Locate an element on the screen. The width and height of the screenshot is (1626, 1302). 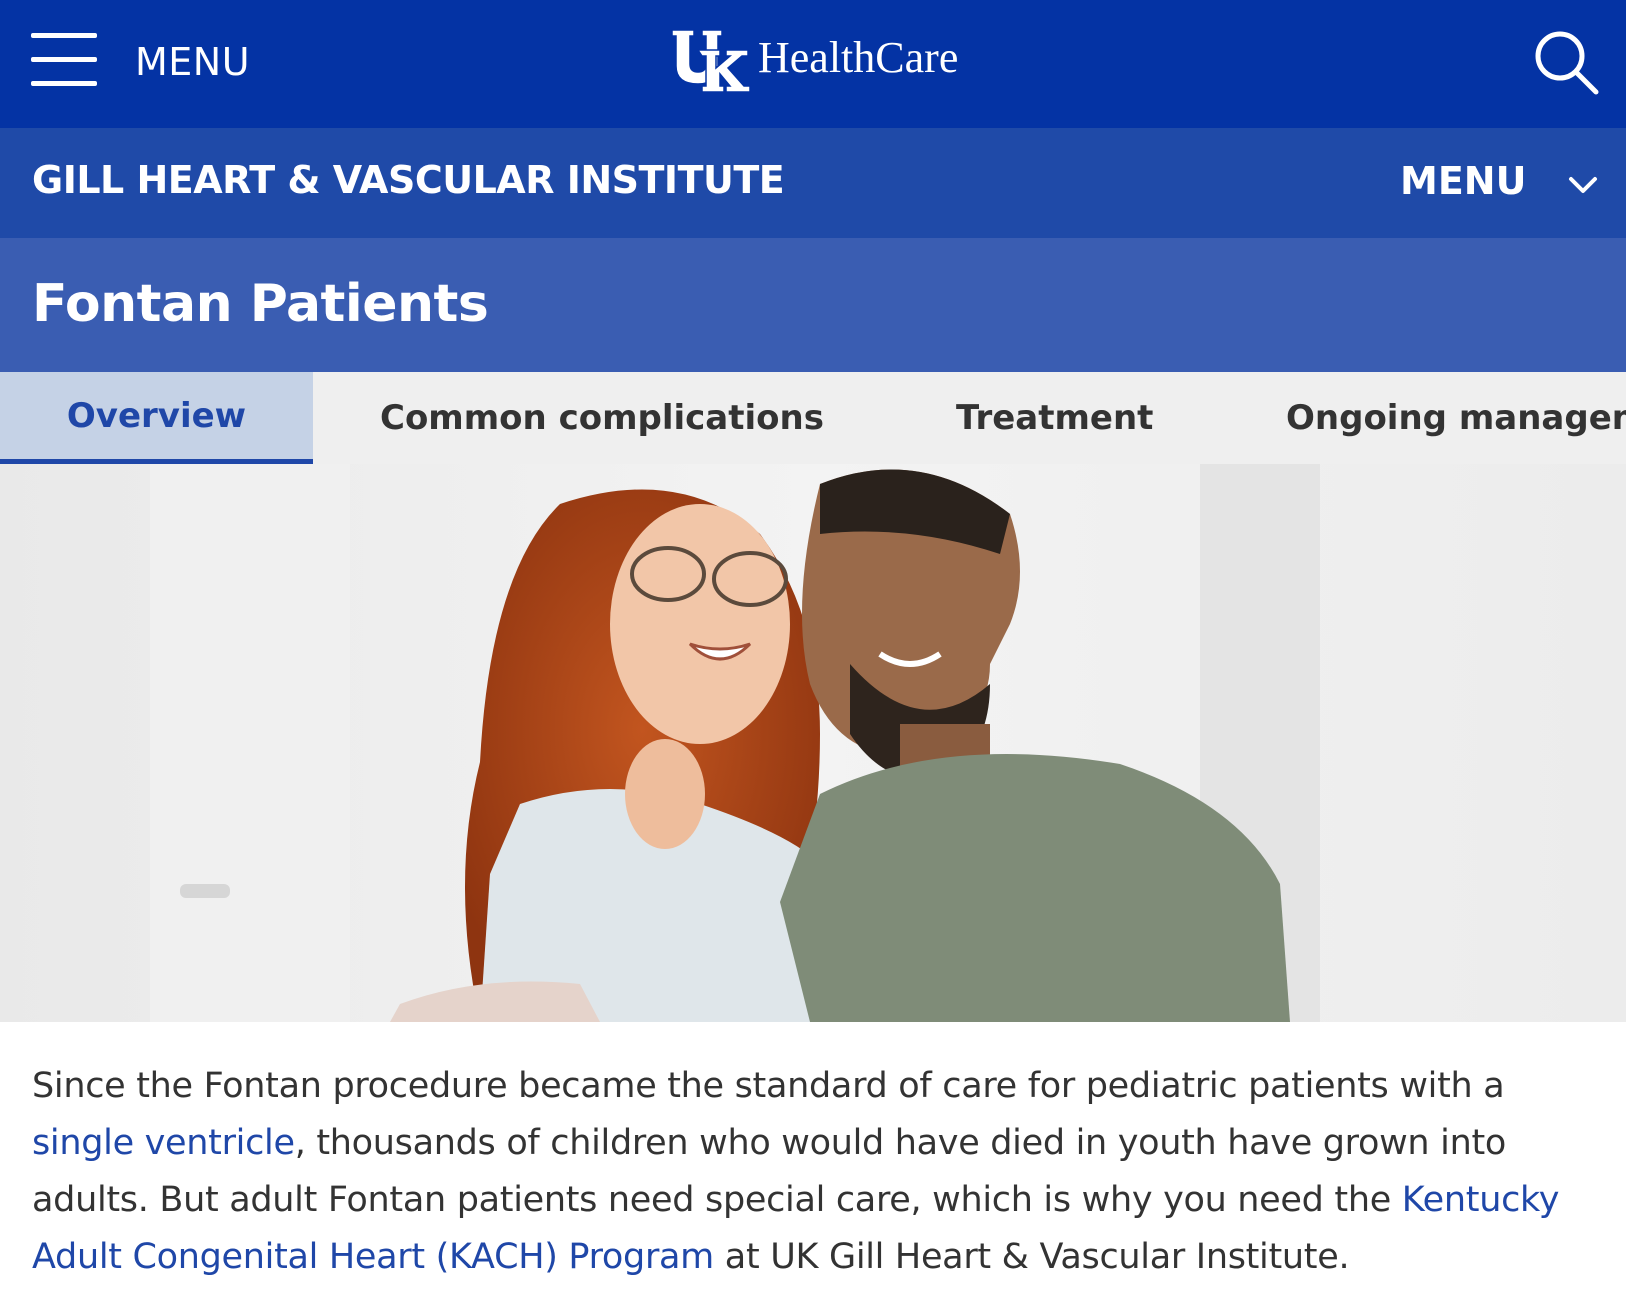
top-menu-label: MENU is located at coordinates (192, 62).